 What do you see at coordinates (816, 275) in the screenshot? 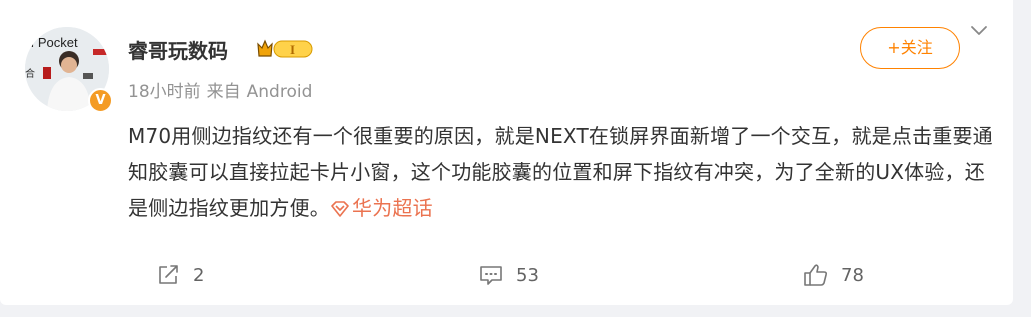
I see `thumbs-up-icon` at bounding box center [816, 275].